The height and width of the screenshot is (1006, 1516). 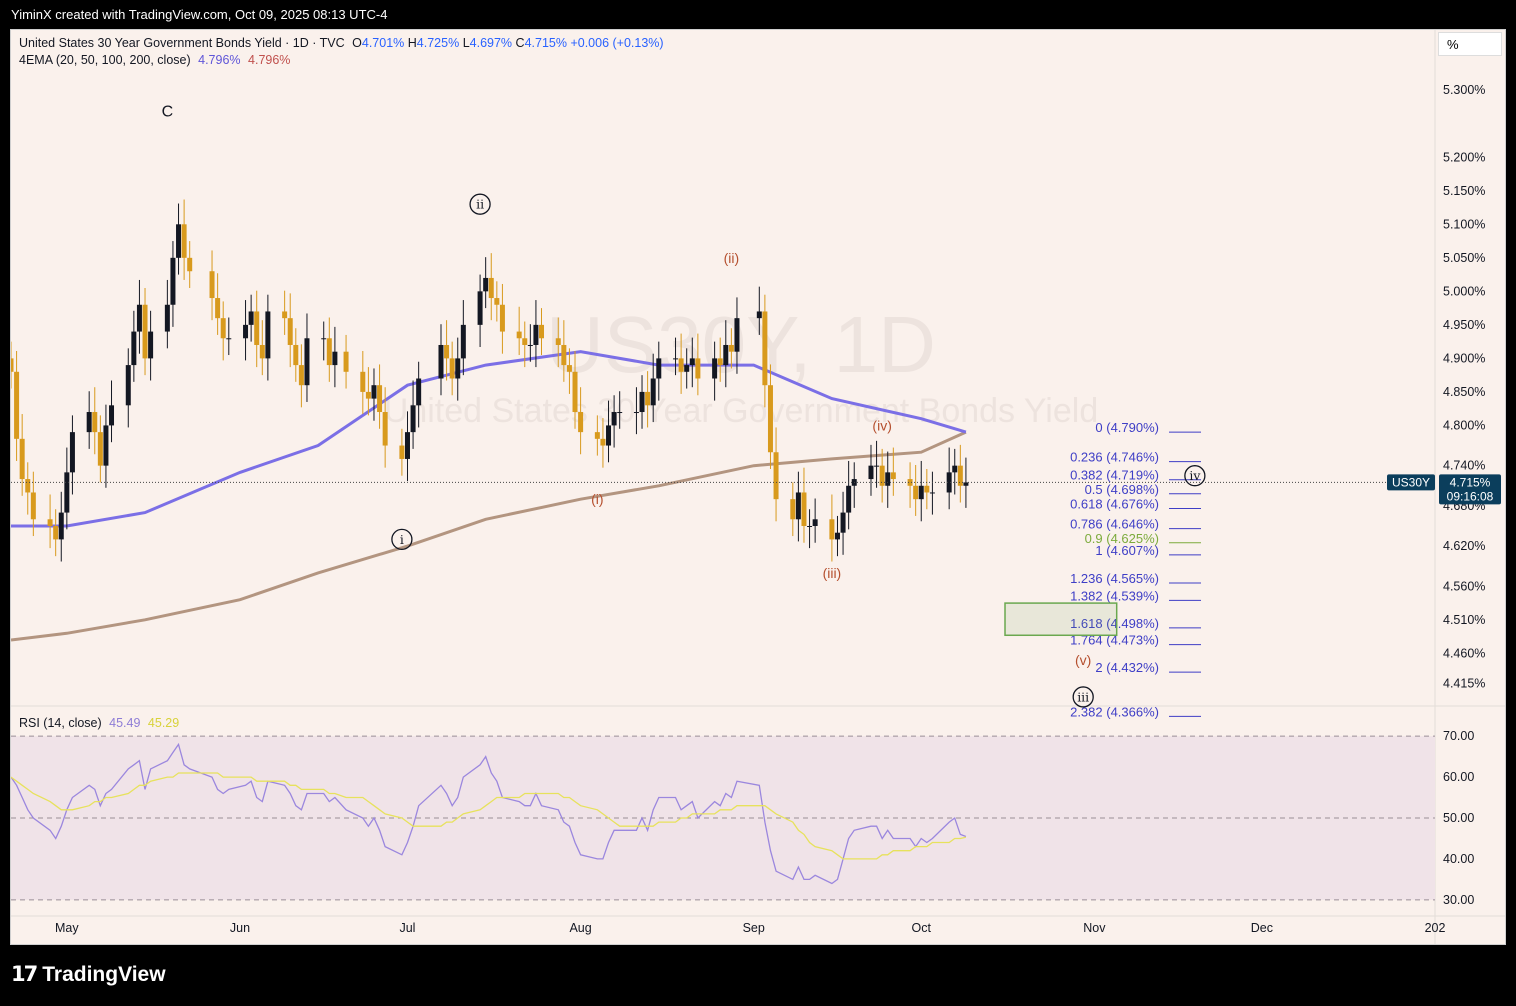 I want to click on rsi-tick-label: 40.00, so click(x=1458, y=859).